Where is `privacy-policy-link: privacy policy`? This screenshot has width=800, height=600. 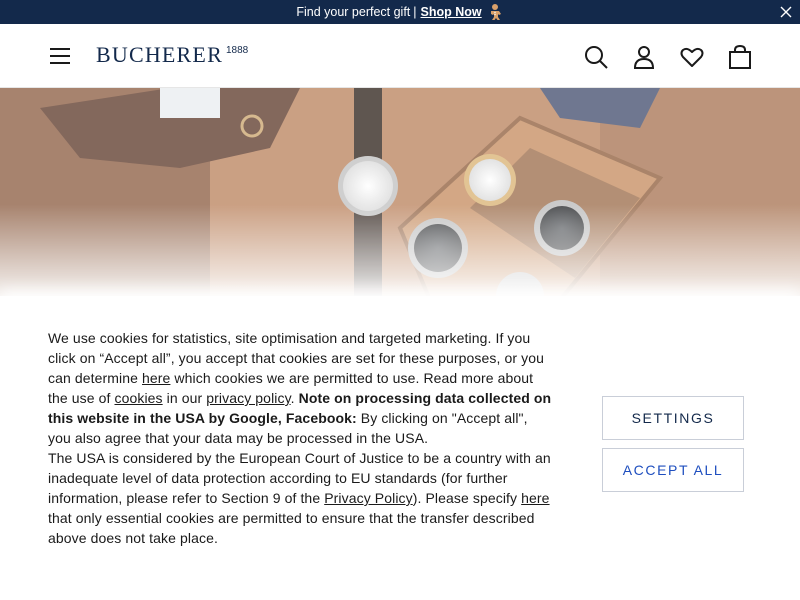 privacy-policy-link: privacy policy is located at coordinates (248, 398).